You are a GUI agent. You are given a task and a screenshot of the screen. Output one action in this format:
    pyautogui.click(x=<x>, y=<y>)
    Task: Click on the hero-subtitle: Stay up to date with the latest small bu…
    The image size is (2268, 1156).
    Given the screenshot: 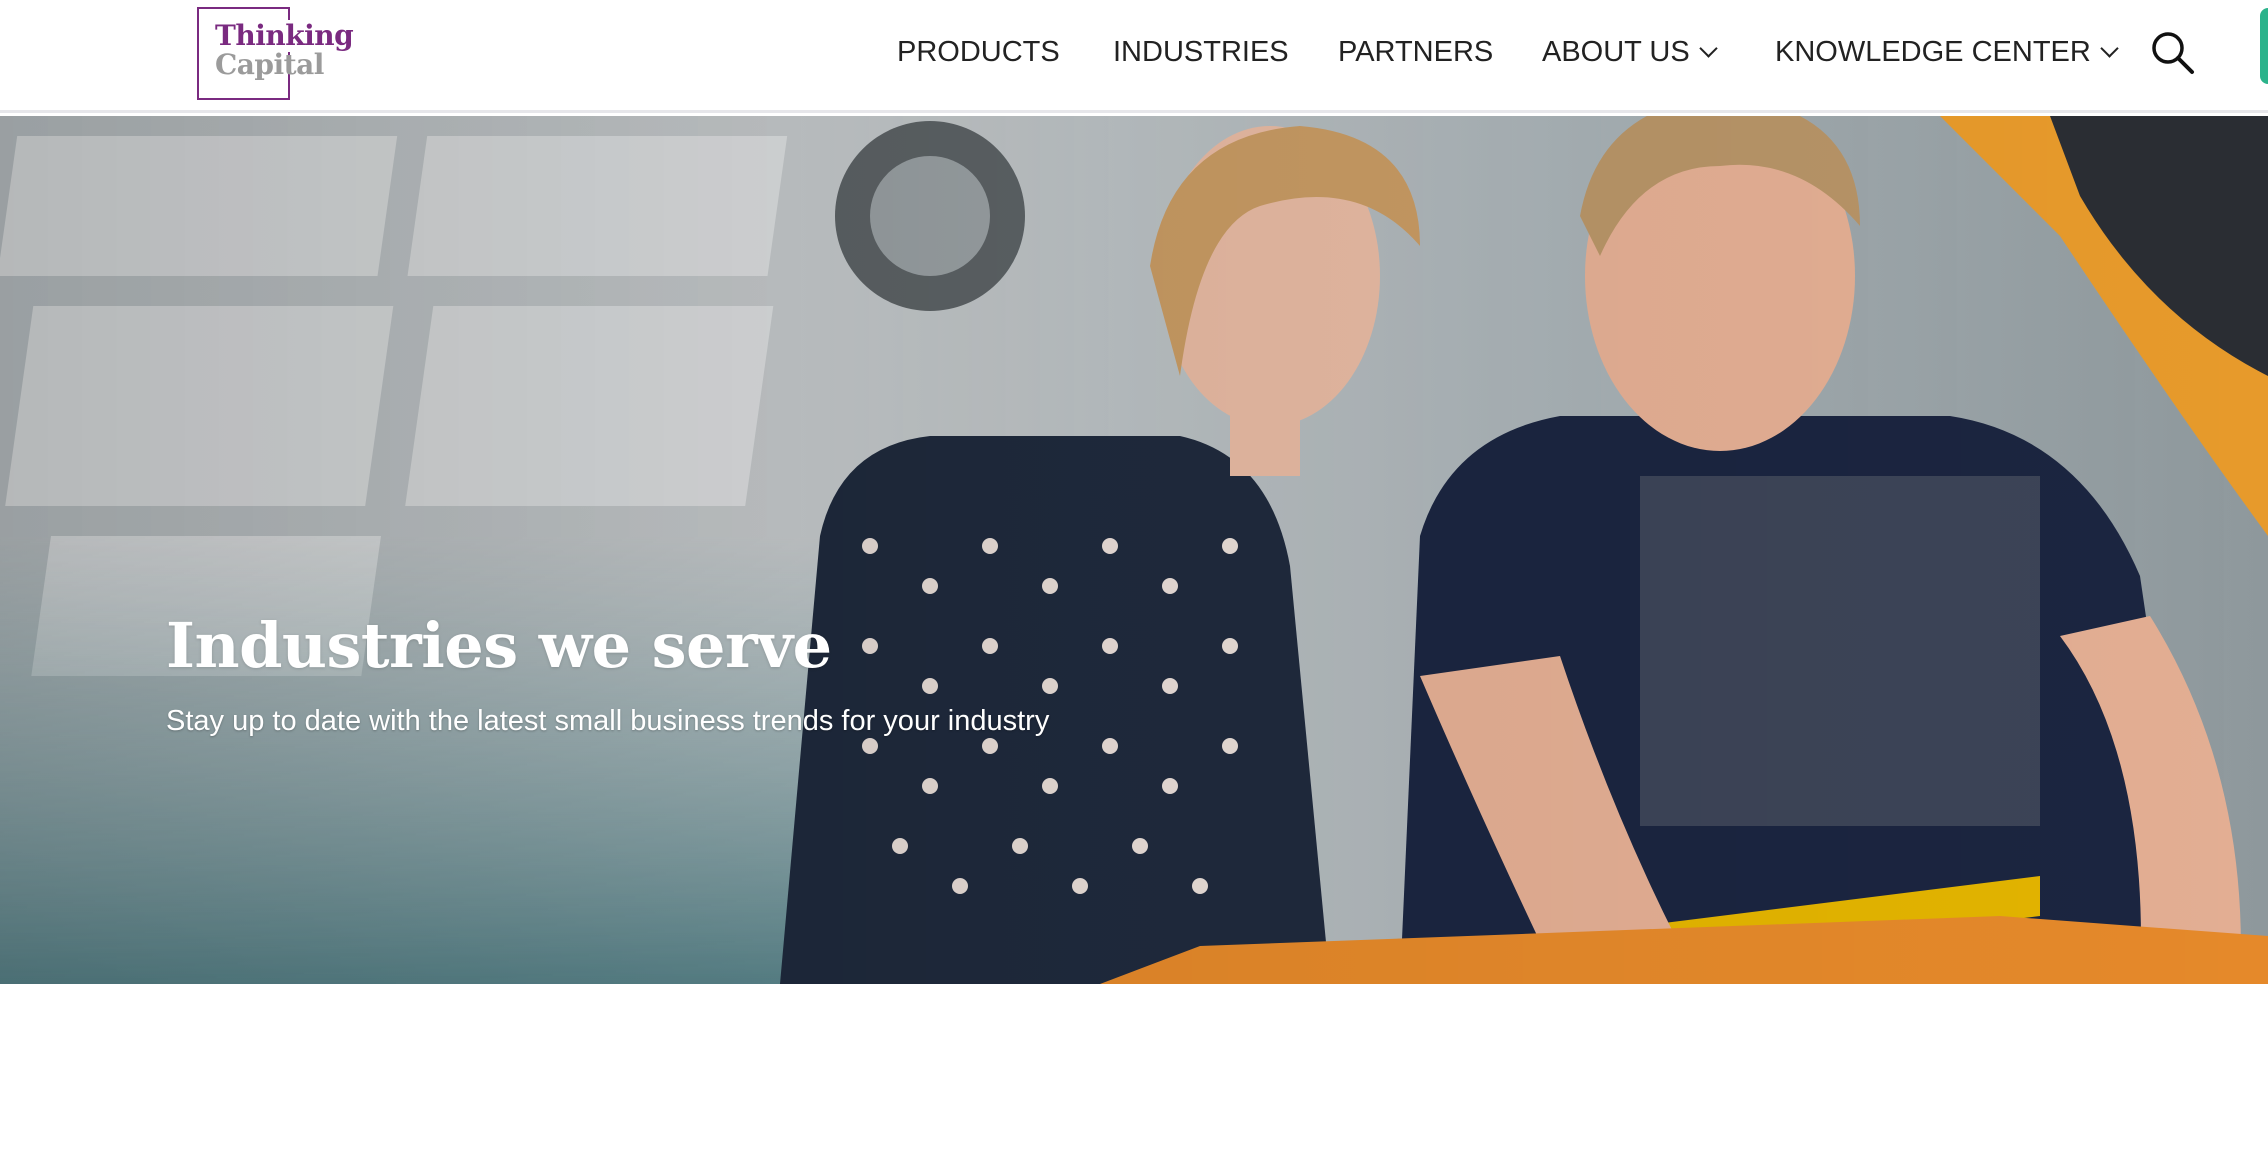 What is the action you would take?
    pyautogui.click(x=608, y=721)
    